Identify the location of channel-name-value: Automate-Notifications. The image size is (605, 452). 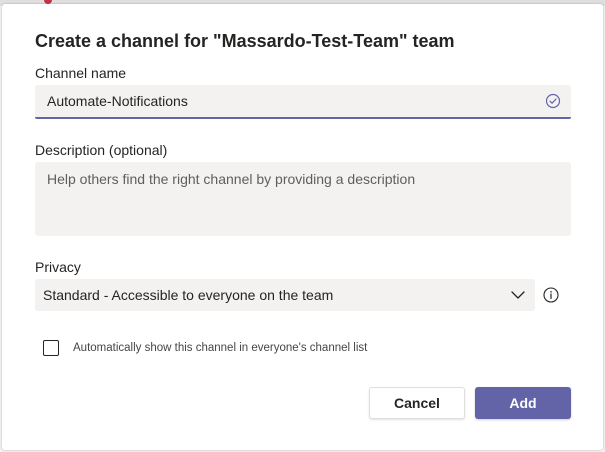
(296, 101).